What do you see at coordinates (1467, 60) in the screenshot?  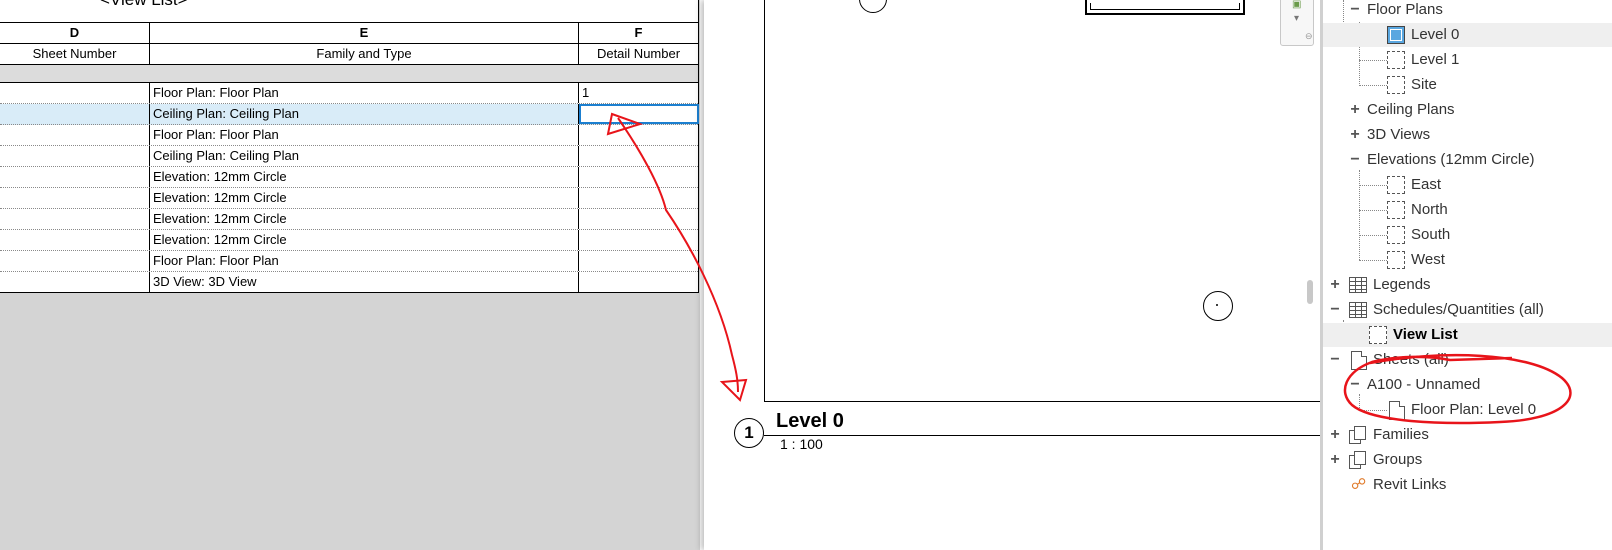 I see `tree-level-1: Level 1` at bounding box center [1467, 60].